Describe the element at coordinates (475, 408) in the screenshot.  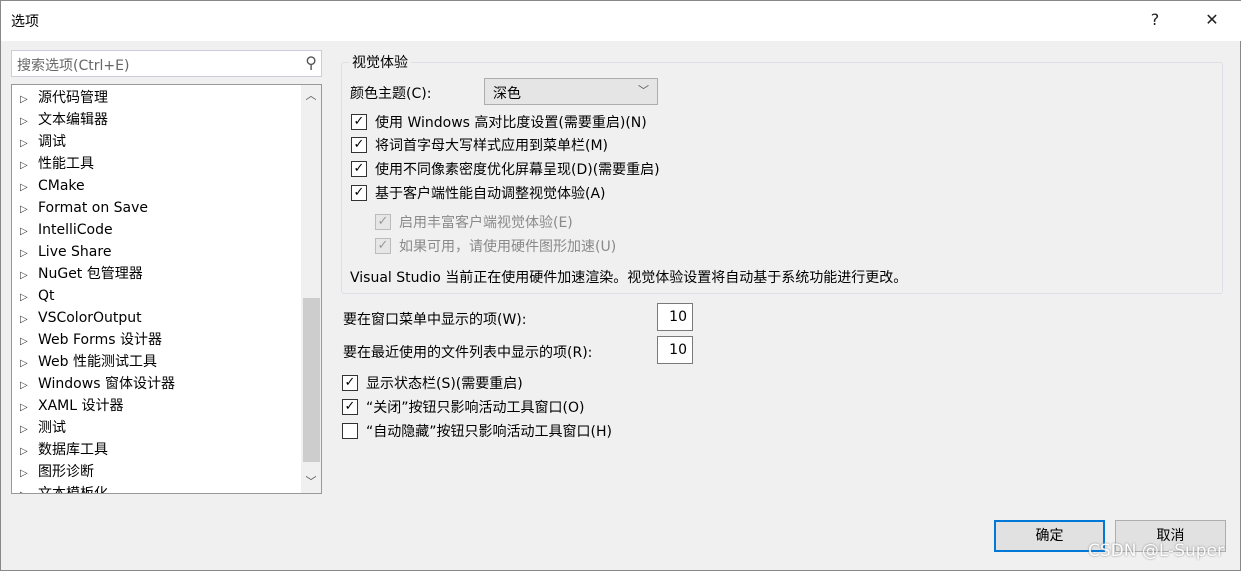
I see `general-option-label: “关闭”按钮只影响活动工具窗口(O)` at that location.